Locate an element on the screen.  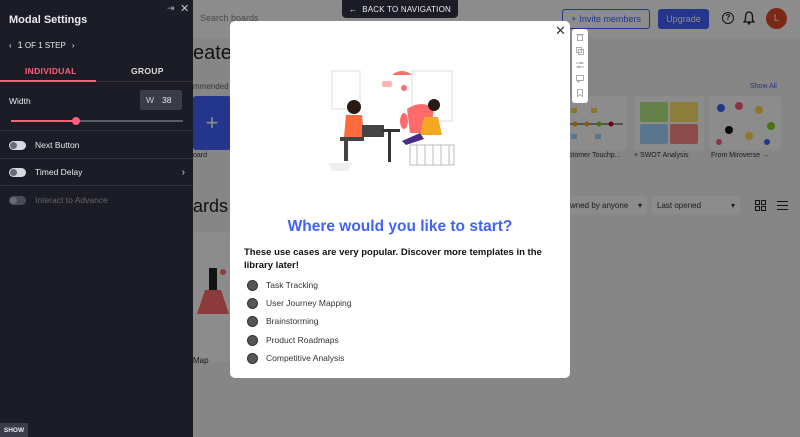
timed-delay-toggle is located at coordinates (17, 172).